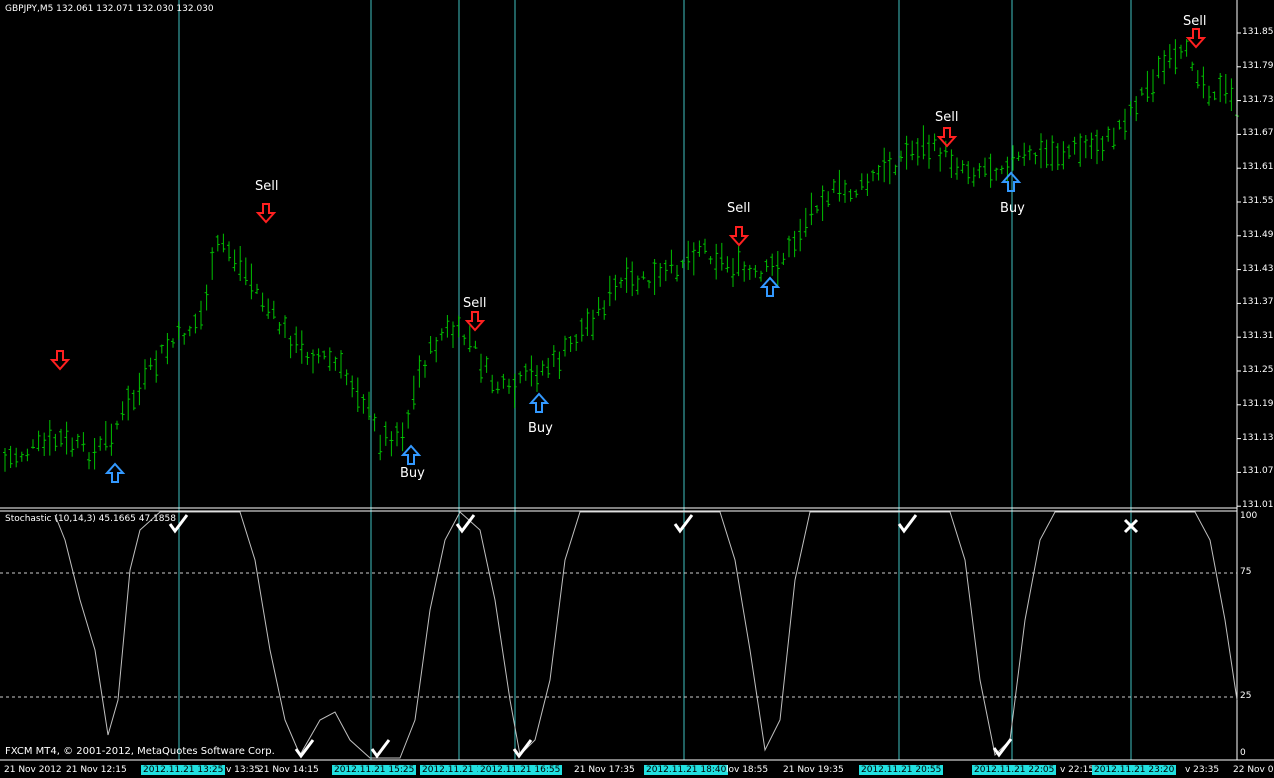  I want to click on price-label: 131.615, so click(1258, 167).